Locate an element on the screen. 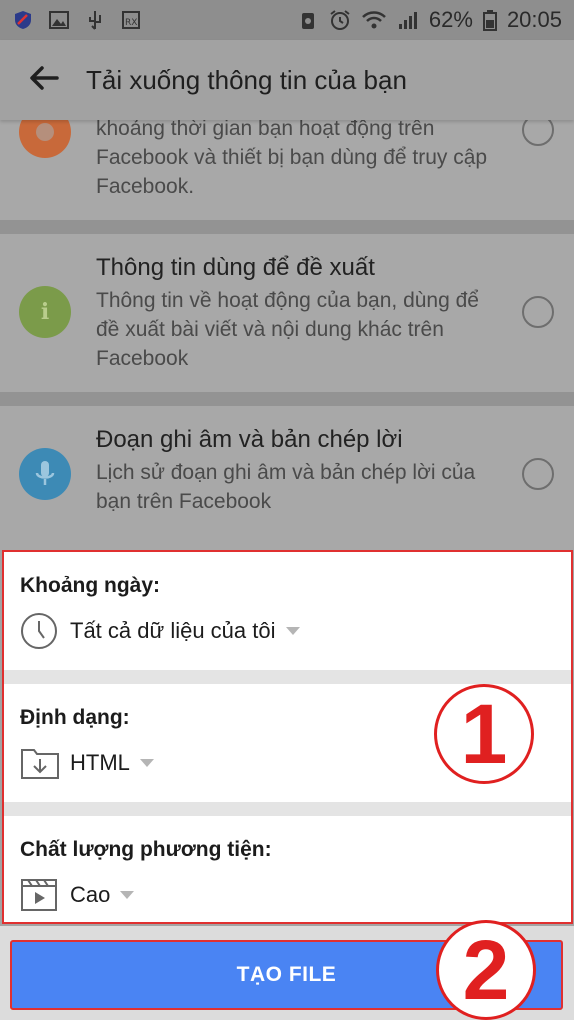 The width and height of the screenshot is (574, 1020). app-bar: Tải xuống thông tin của bạn is located at coordinates (287, 80).